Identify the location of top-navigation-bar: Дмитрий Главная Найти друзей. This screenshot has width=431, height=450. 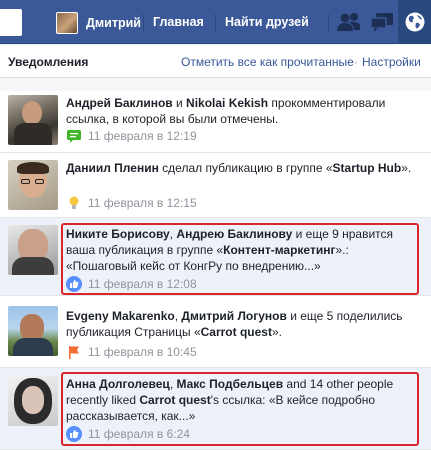
(215, 22).